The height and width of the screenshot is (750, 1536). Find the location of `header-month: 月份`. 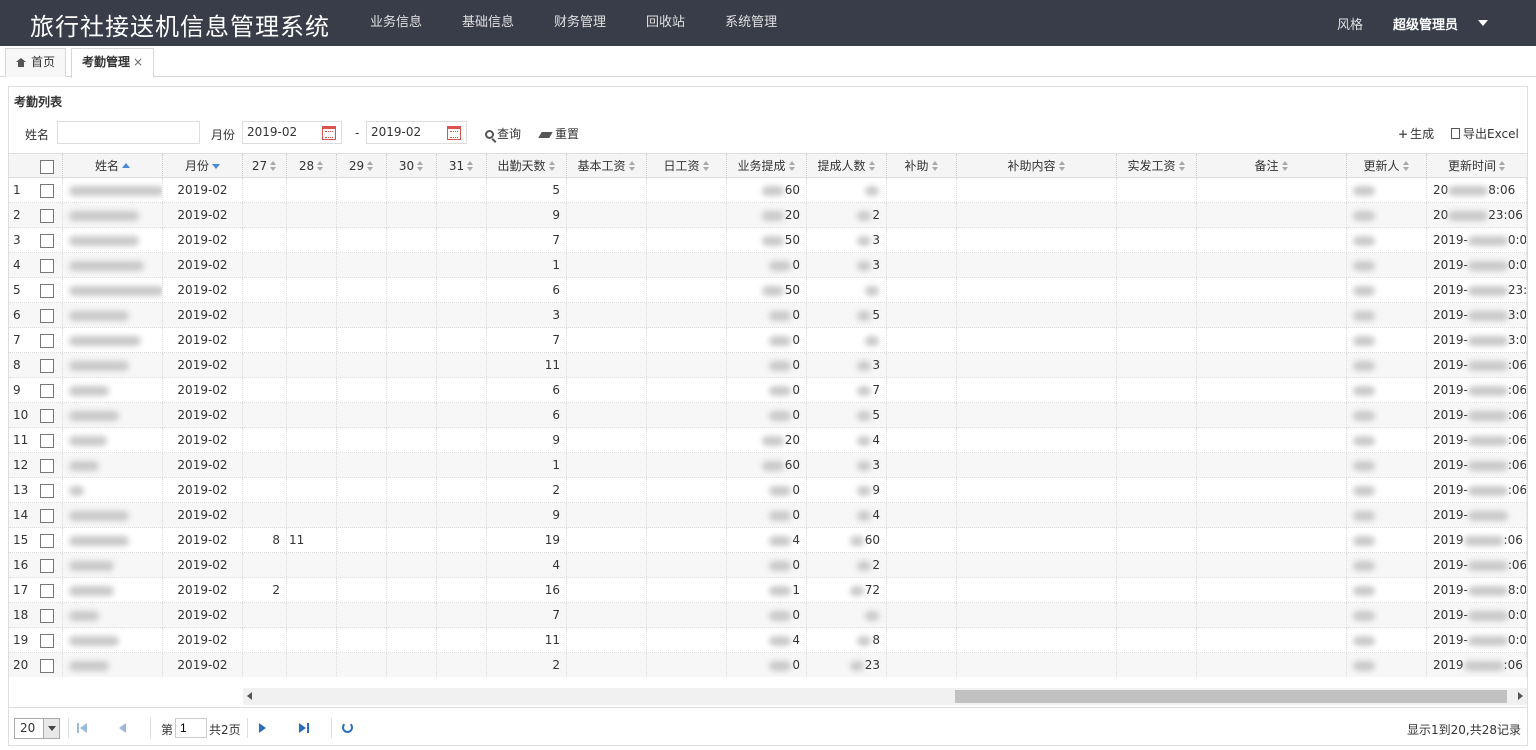

header-month: 月份 is located at coordinates (203, 166).